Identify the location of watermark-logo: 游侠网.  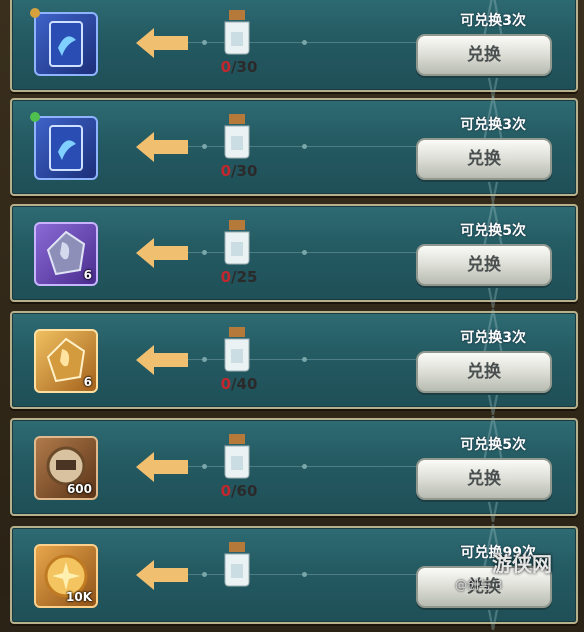
(522, 564).